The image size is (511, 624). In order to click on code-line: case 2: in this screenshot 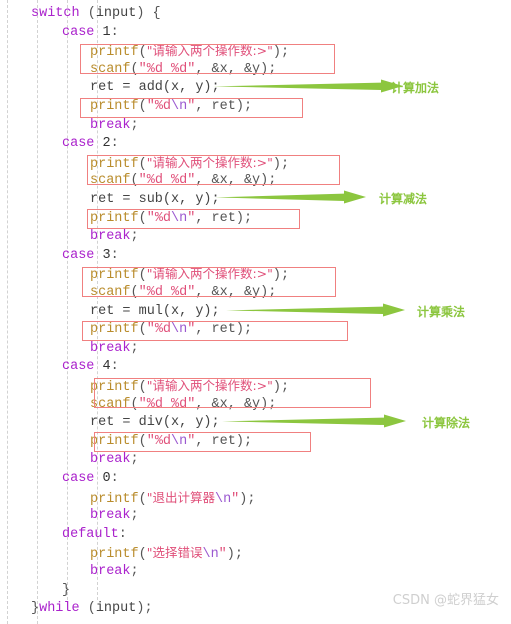, I will do `click(90, 144)`.